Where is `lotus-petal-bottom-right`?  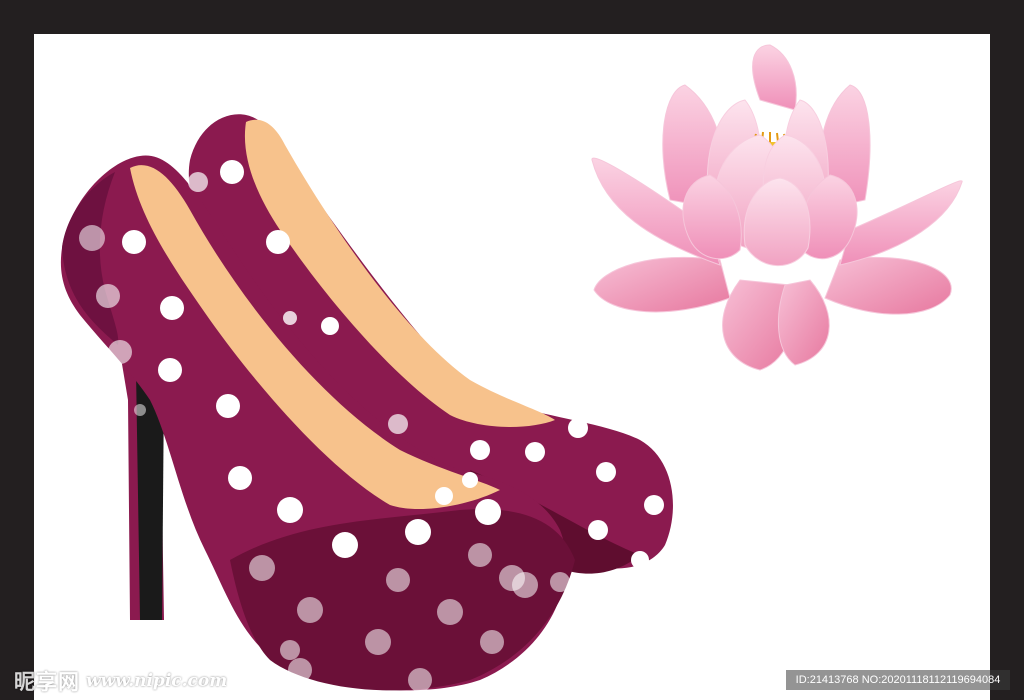
lotus-petal-bottom-right is located at coordinates (803, 322).